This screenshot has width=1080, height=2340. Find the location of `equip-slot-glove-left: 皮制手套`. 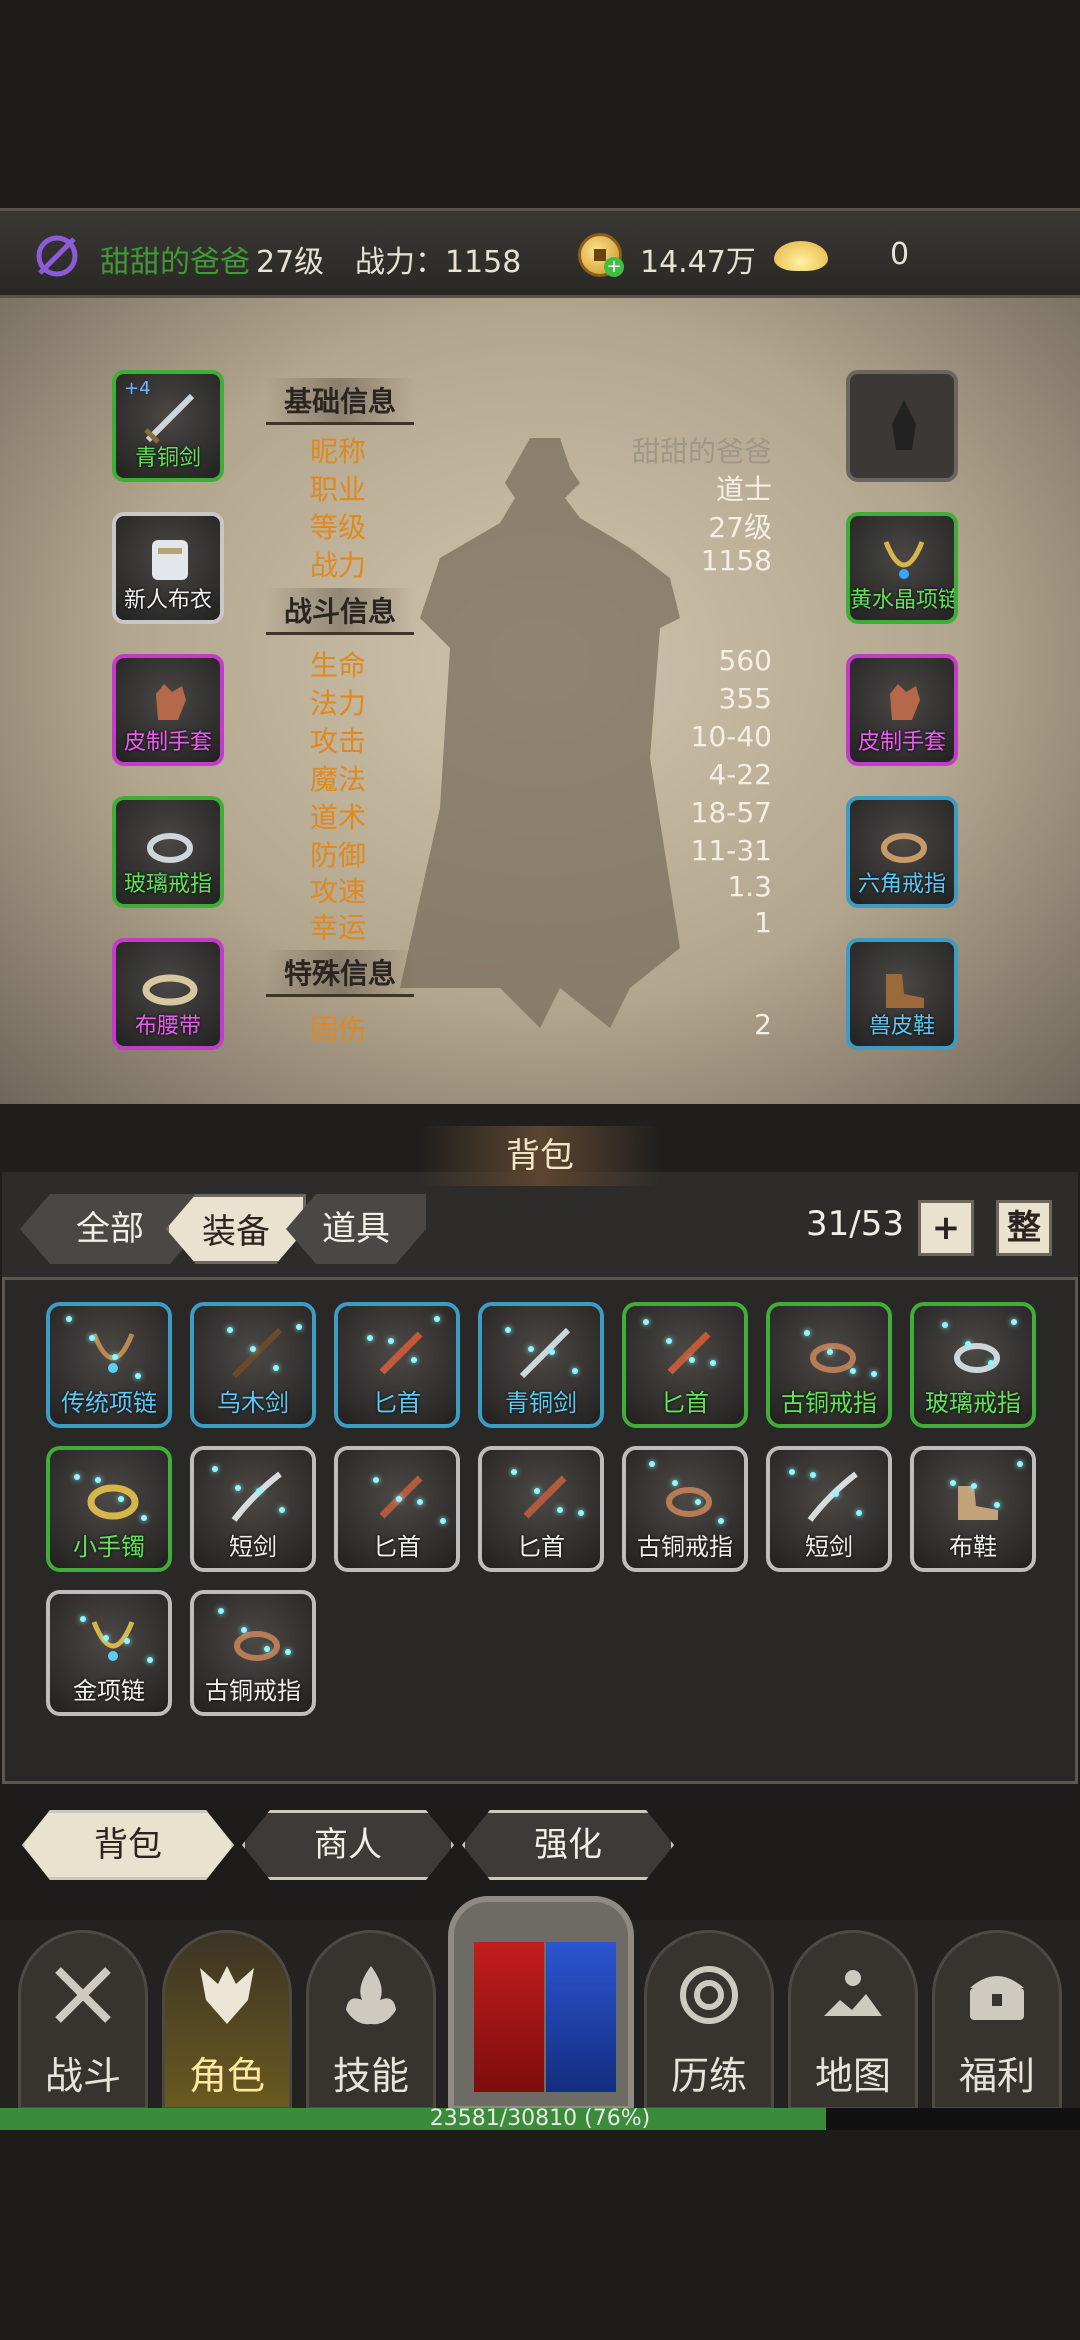

equip-slot-glove-left: 皮制手套 is located at coordinates (168, 710).